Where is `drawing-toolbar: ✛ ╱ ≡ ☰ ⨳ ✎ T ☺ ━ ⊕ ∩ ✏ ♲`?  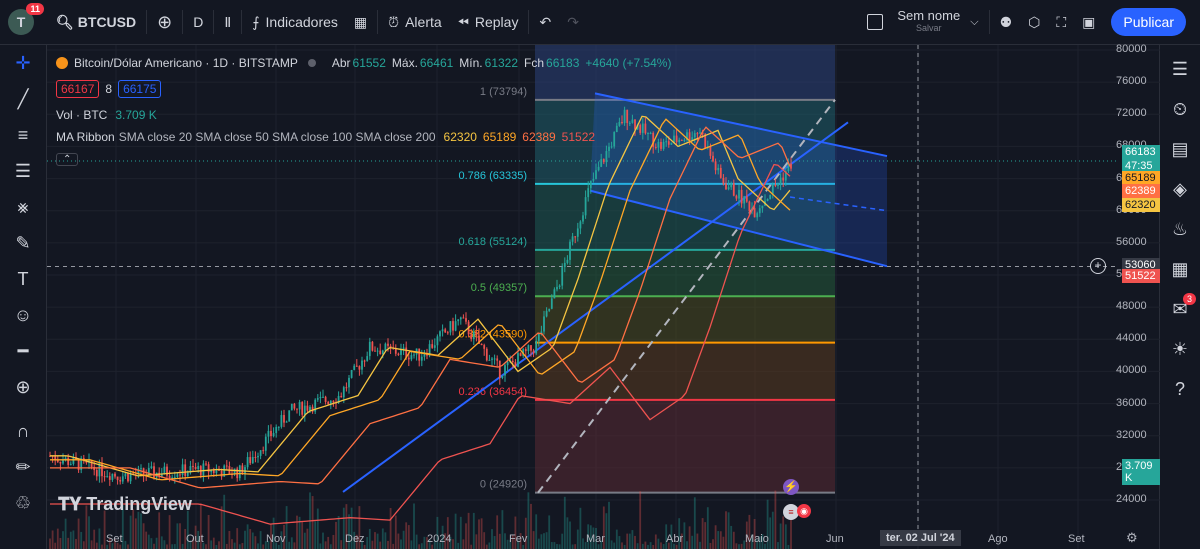 drawing-toolbar: ✛ ╱ ≡ ☰ ⨳ ✎ T ☺ ━ ⊕ ∩ ✏ ♲ is located at coordinates (23, 297).